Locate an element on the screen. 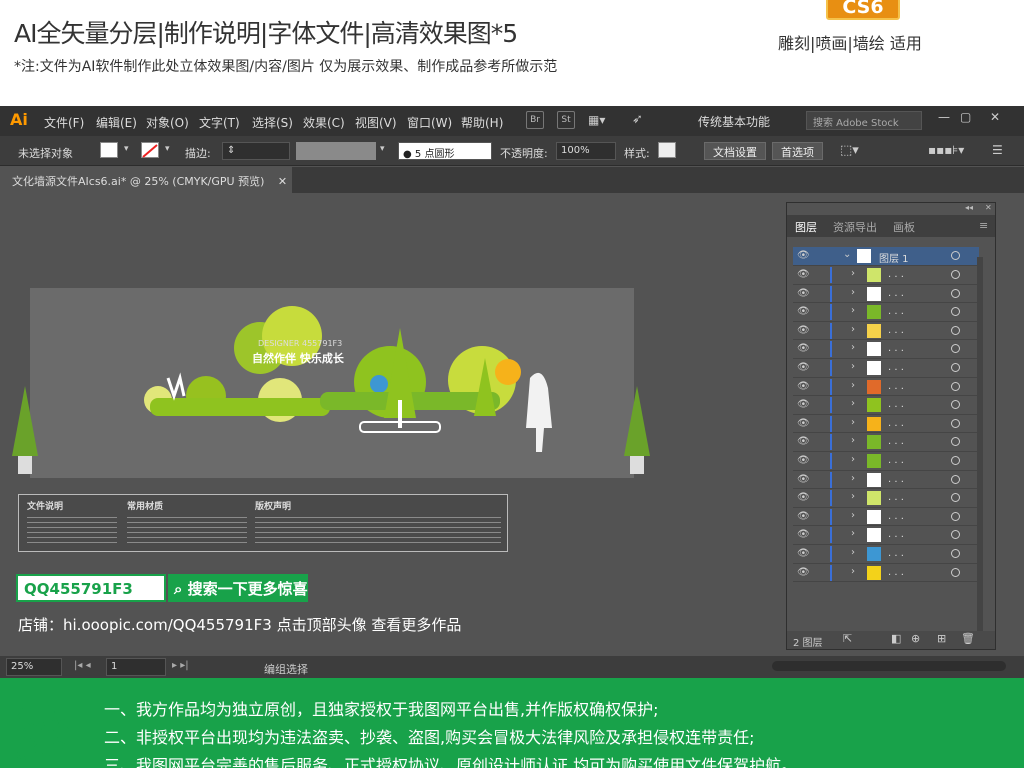  menu-window: 窗口(W) is located at coordinates (429, 122).